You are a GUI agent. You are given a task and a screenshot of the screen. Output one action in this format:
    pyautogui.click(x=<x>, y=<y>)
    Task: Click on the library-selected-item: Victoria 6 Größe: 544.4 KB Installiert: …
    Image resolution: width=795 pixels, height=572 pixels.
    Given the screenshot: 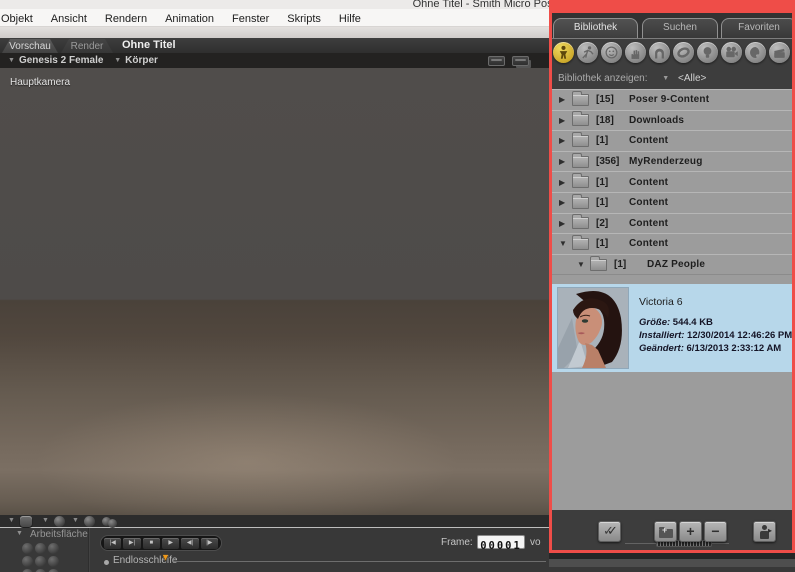 What is the action you would take?
    pyautogui.click(x=672, y=328)
    